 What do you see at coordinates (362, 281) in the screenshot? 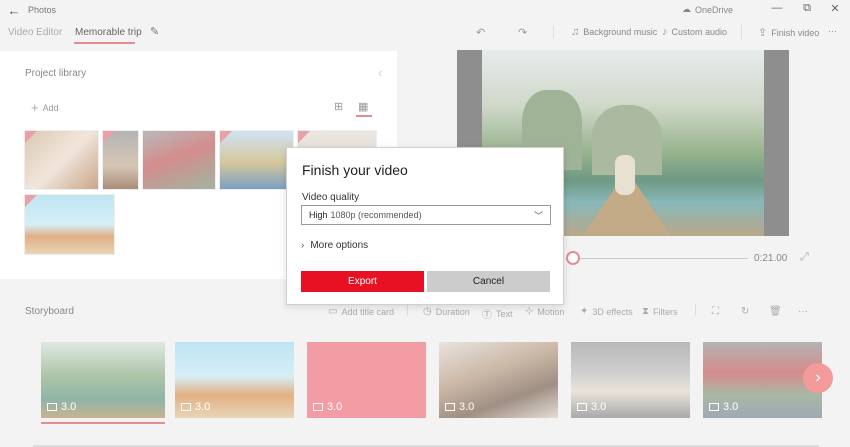
I see `export-button: Export` at bounding box center [362, 281].